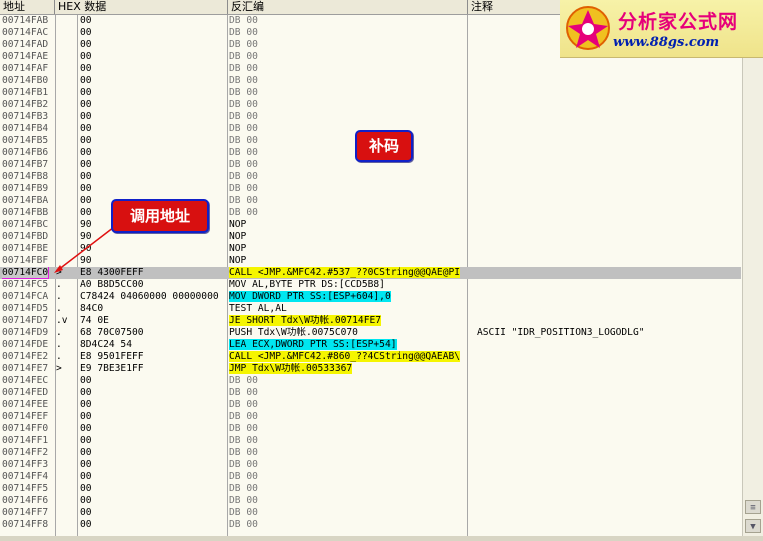 The width and height of the screenshot is (763, 541). I want to click on row-address: 00714FAB, so click(28, 21).